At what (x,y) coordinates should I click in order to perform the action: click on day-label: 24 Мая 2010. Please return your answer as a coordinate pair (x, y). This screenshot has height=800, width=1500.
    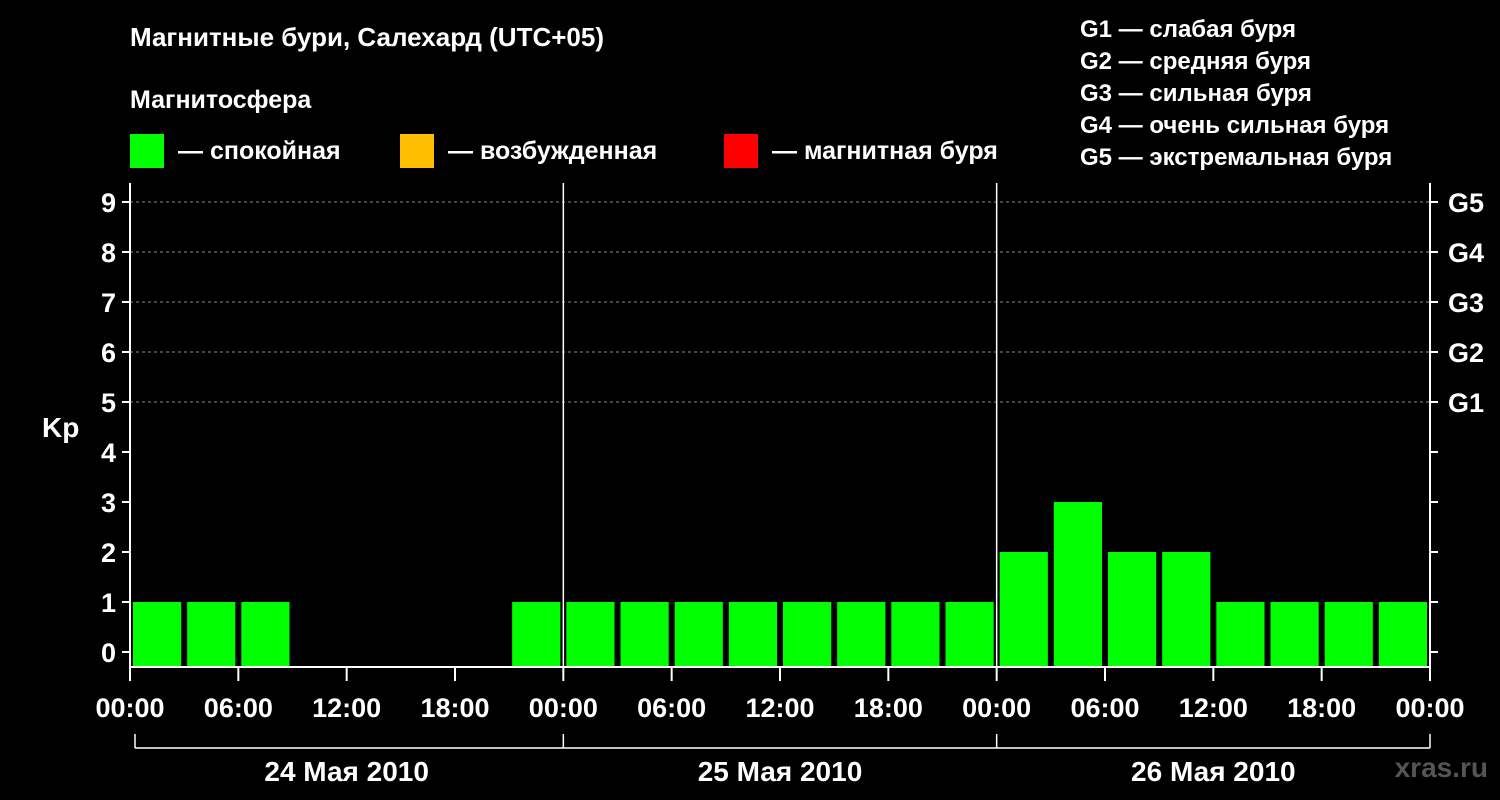
    Looking at the image, I should click on (346, 771).